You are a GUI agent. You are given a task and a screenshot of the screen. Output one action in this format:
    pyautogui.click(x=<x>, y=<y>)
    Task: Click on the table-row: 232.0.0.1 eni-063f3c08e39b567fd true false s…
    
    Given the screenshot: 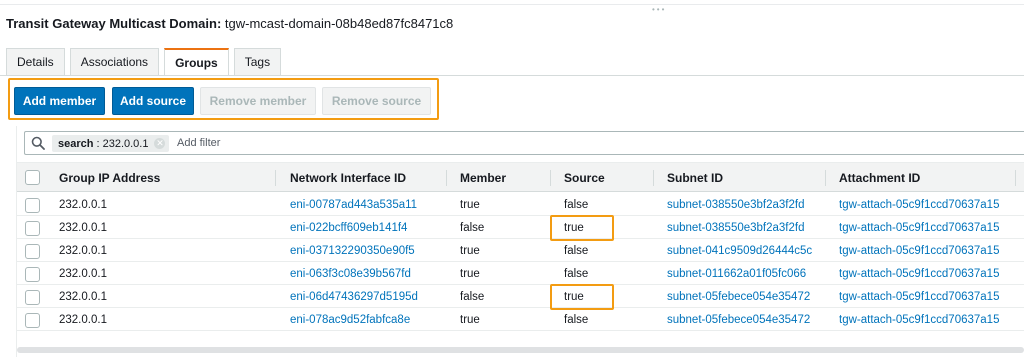 What is the action you would take?
    pyautogui.click(x=520, y=274)
    